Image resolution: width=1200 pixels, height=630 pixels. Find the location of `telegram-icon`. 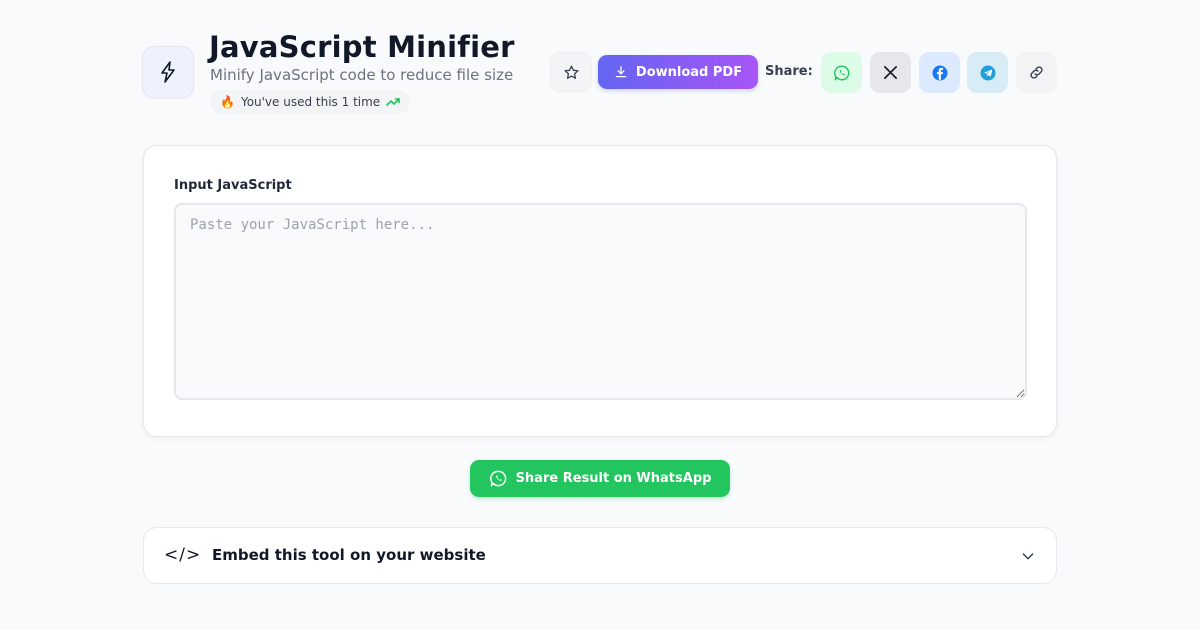

telegram-icon is located at coordinates (987, 72).